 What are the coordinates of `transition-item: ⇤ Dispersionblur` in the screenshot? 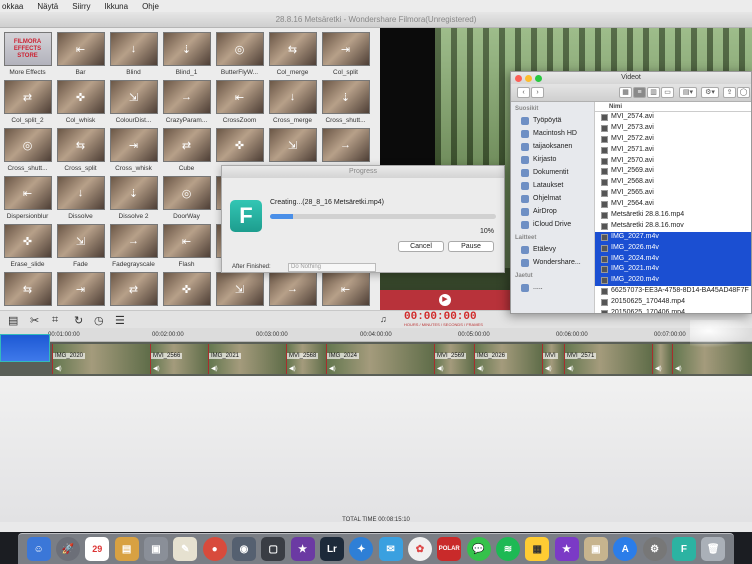 It's located at (27, 200).